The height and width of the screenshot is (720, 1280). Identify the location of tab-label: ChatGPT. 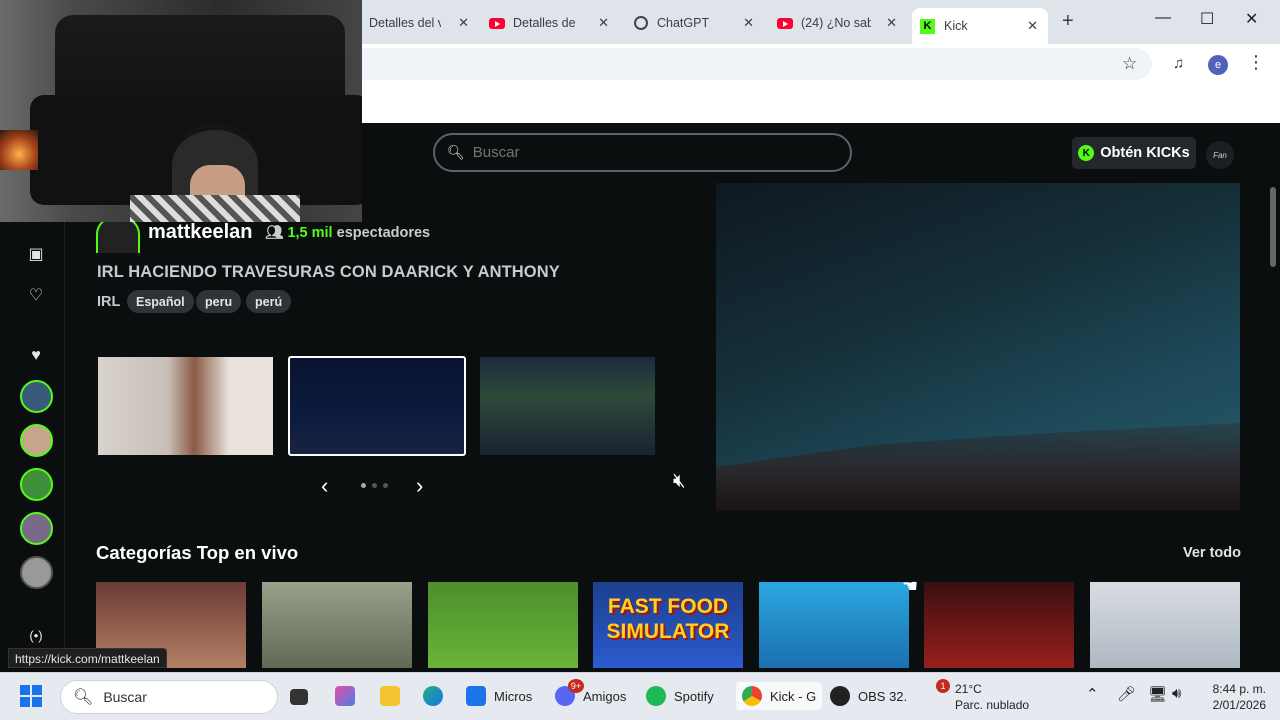
(683, 23).